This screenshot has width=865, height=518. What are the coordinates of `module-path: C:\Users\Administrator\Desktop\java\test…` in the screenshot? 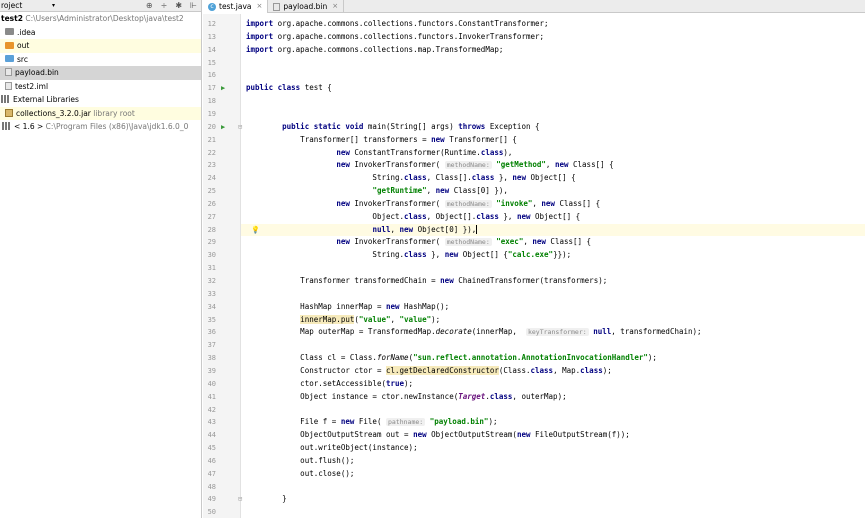 It's located at (104, 18).